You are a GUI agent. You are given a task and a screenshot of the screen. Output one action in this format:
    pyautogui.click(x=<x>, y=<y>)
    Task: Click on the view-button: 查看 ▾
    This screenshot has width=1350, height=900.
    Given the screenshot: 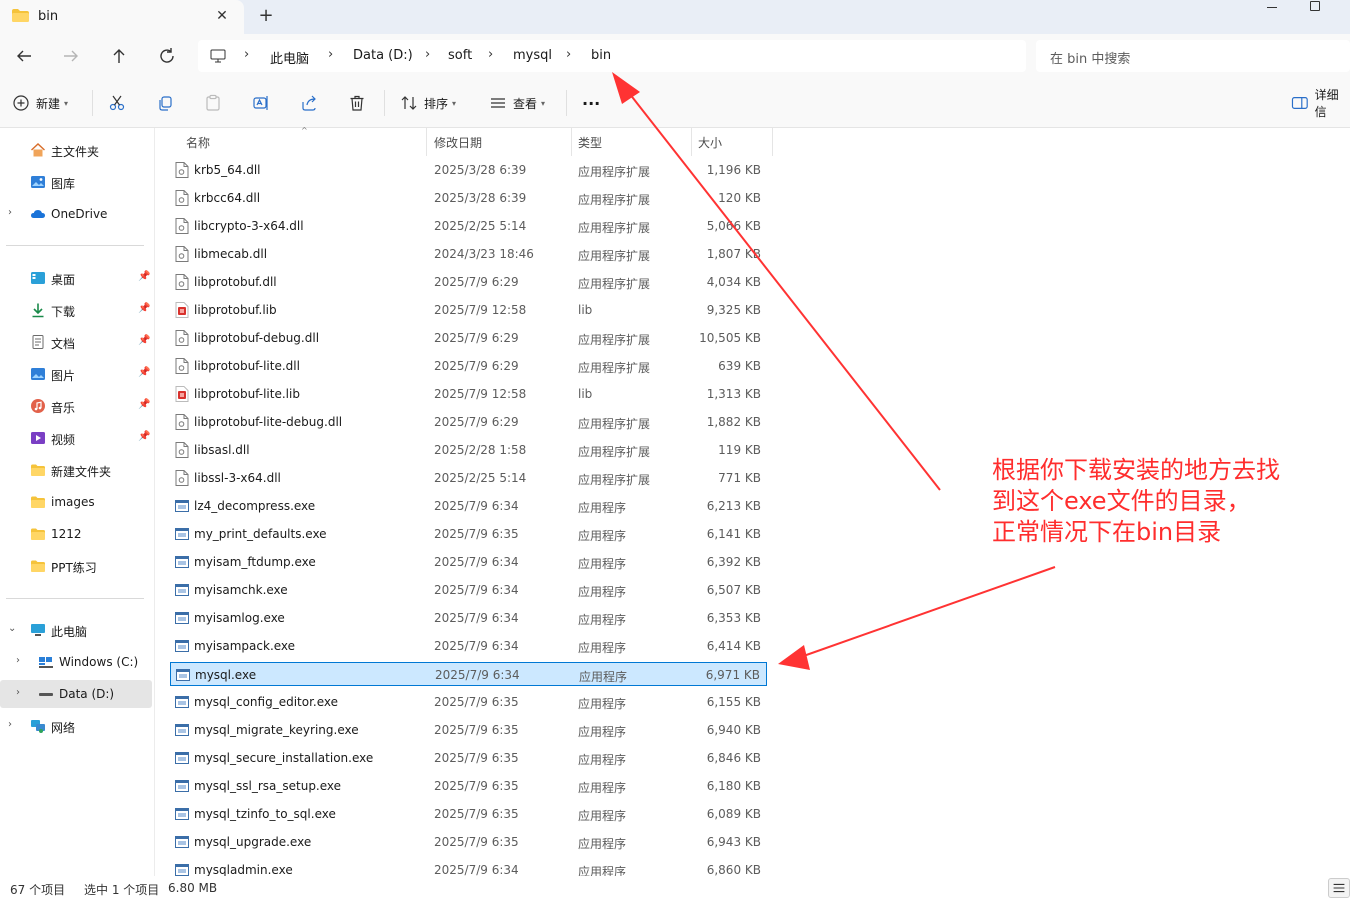 What is the action you would take?
    pyautogui.click(x=517, y=103)
    